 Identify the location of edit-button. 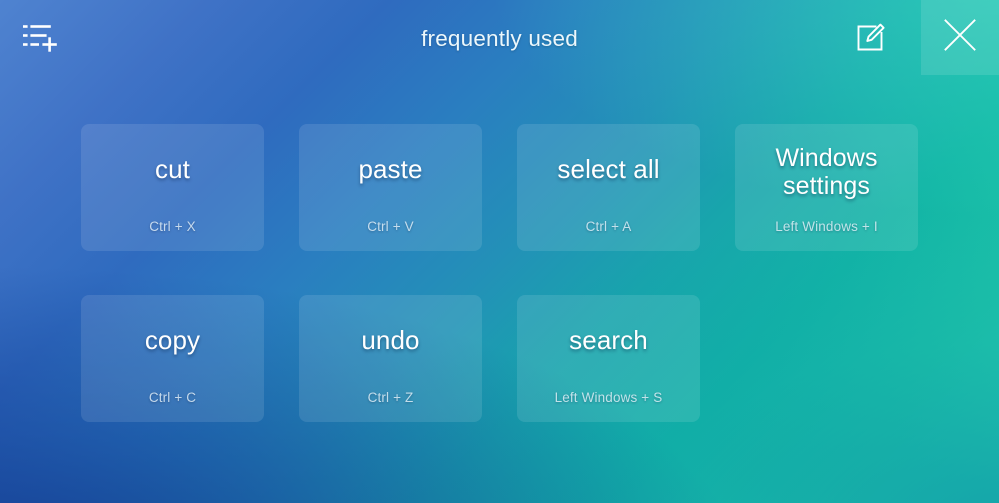
(870, 40).